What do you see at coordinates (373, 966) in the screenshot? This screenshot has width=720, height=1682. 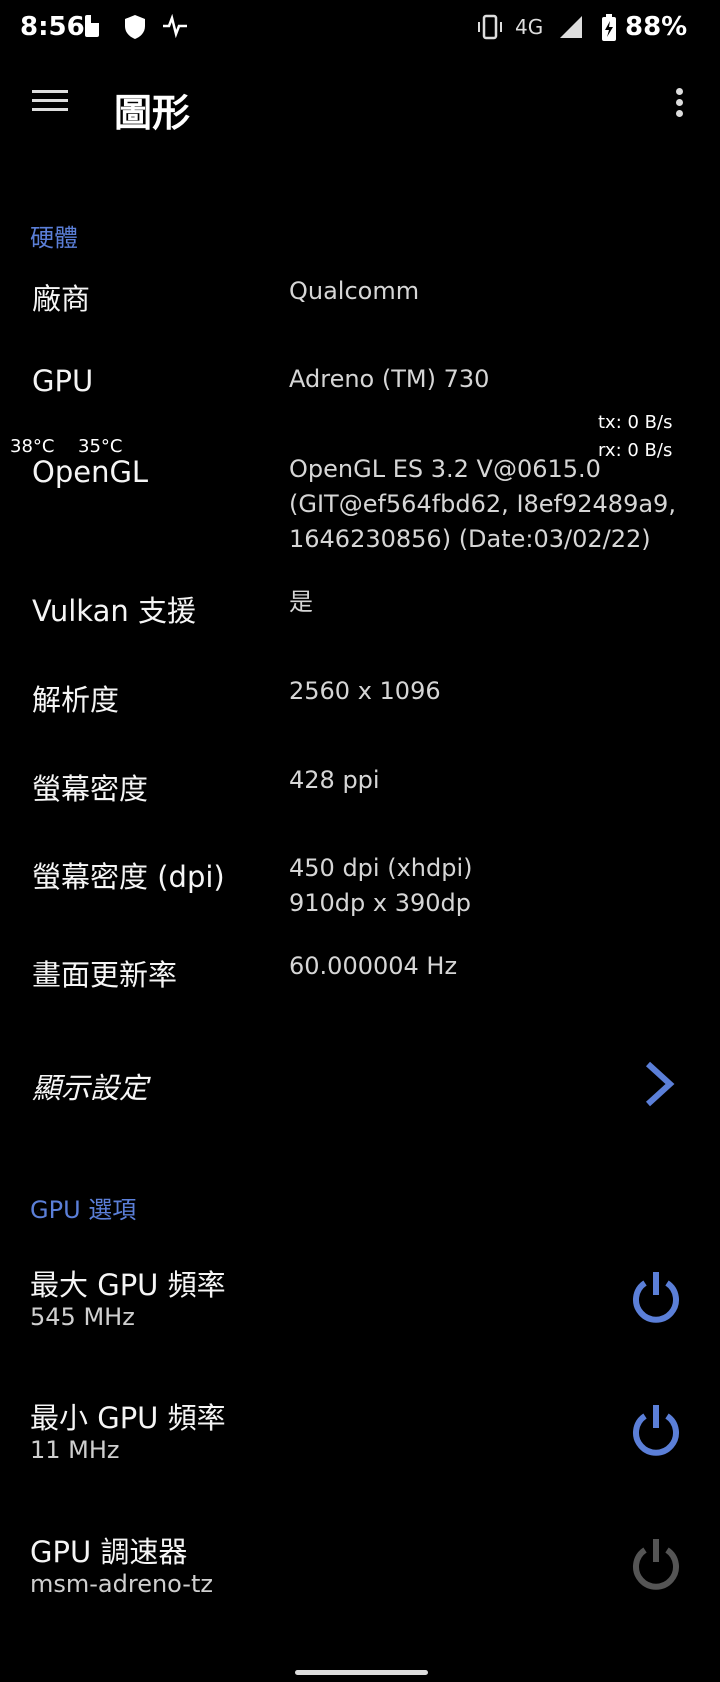 I see `row-value-refresh-rate: 60.000004 Hz` at bounding box center [373, 966].